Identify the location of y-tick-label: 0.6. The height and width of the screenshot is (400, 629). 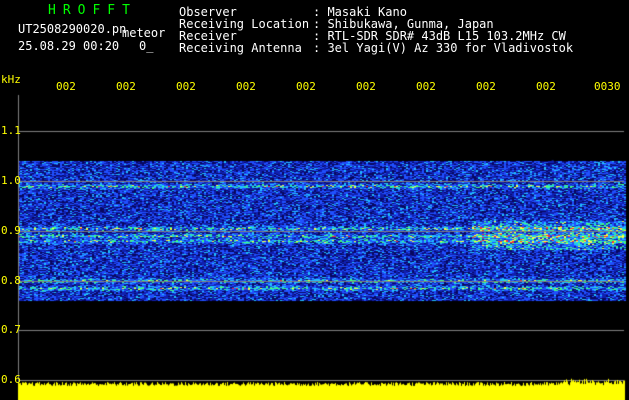
(11, 379).